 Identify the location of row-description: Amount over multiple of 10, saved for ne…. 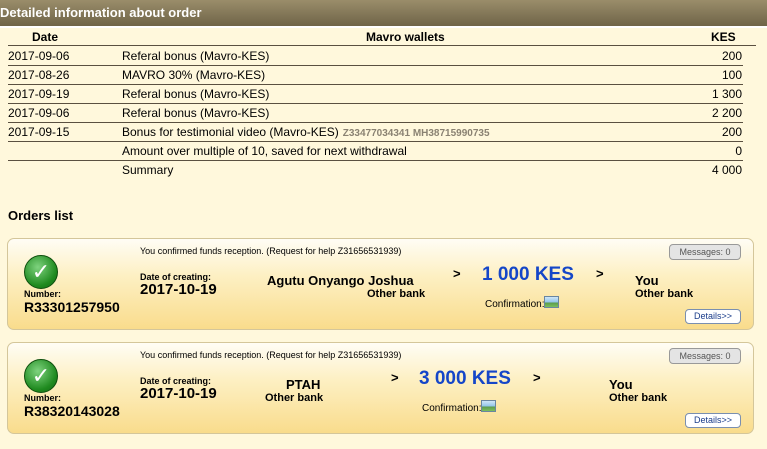
(264, 151).